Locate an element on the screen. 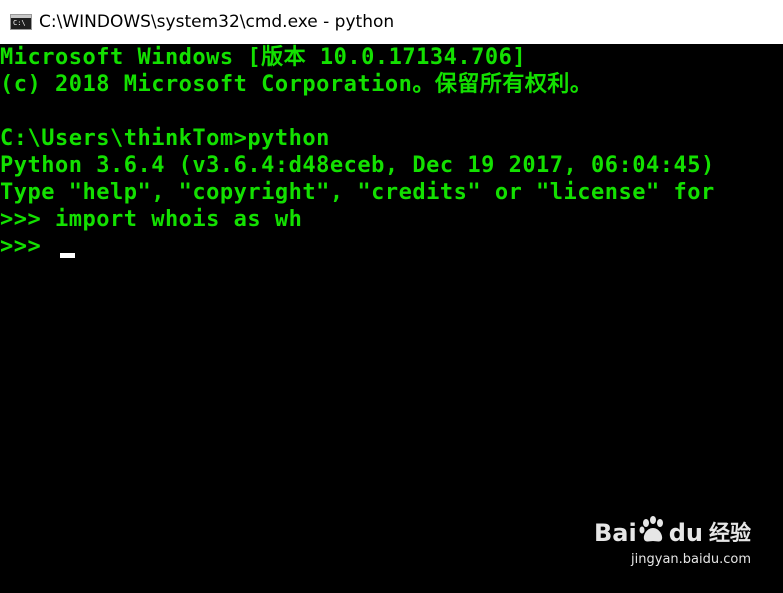 The image size is (783, 593). text-cursor is located at coordinates (67, 255).